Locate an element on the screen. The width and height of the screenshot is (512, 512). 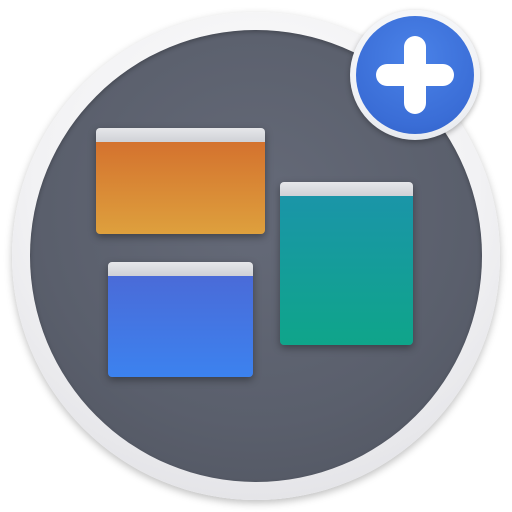
plus-icon is located at coordinates (415, 75).